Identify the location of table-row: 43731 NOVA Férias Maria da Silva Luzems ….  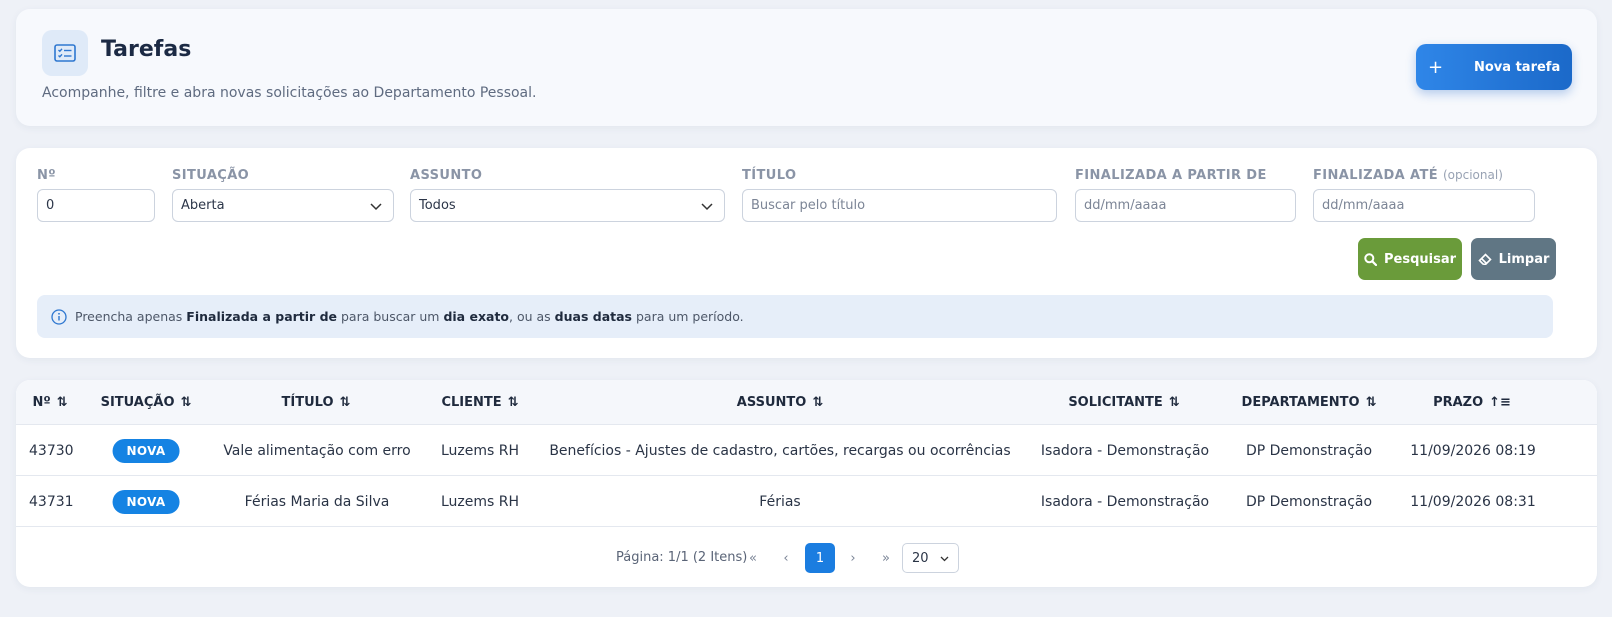
(806, 501).